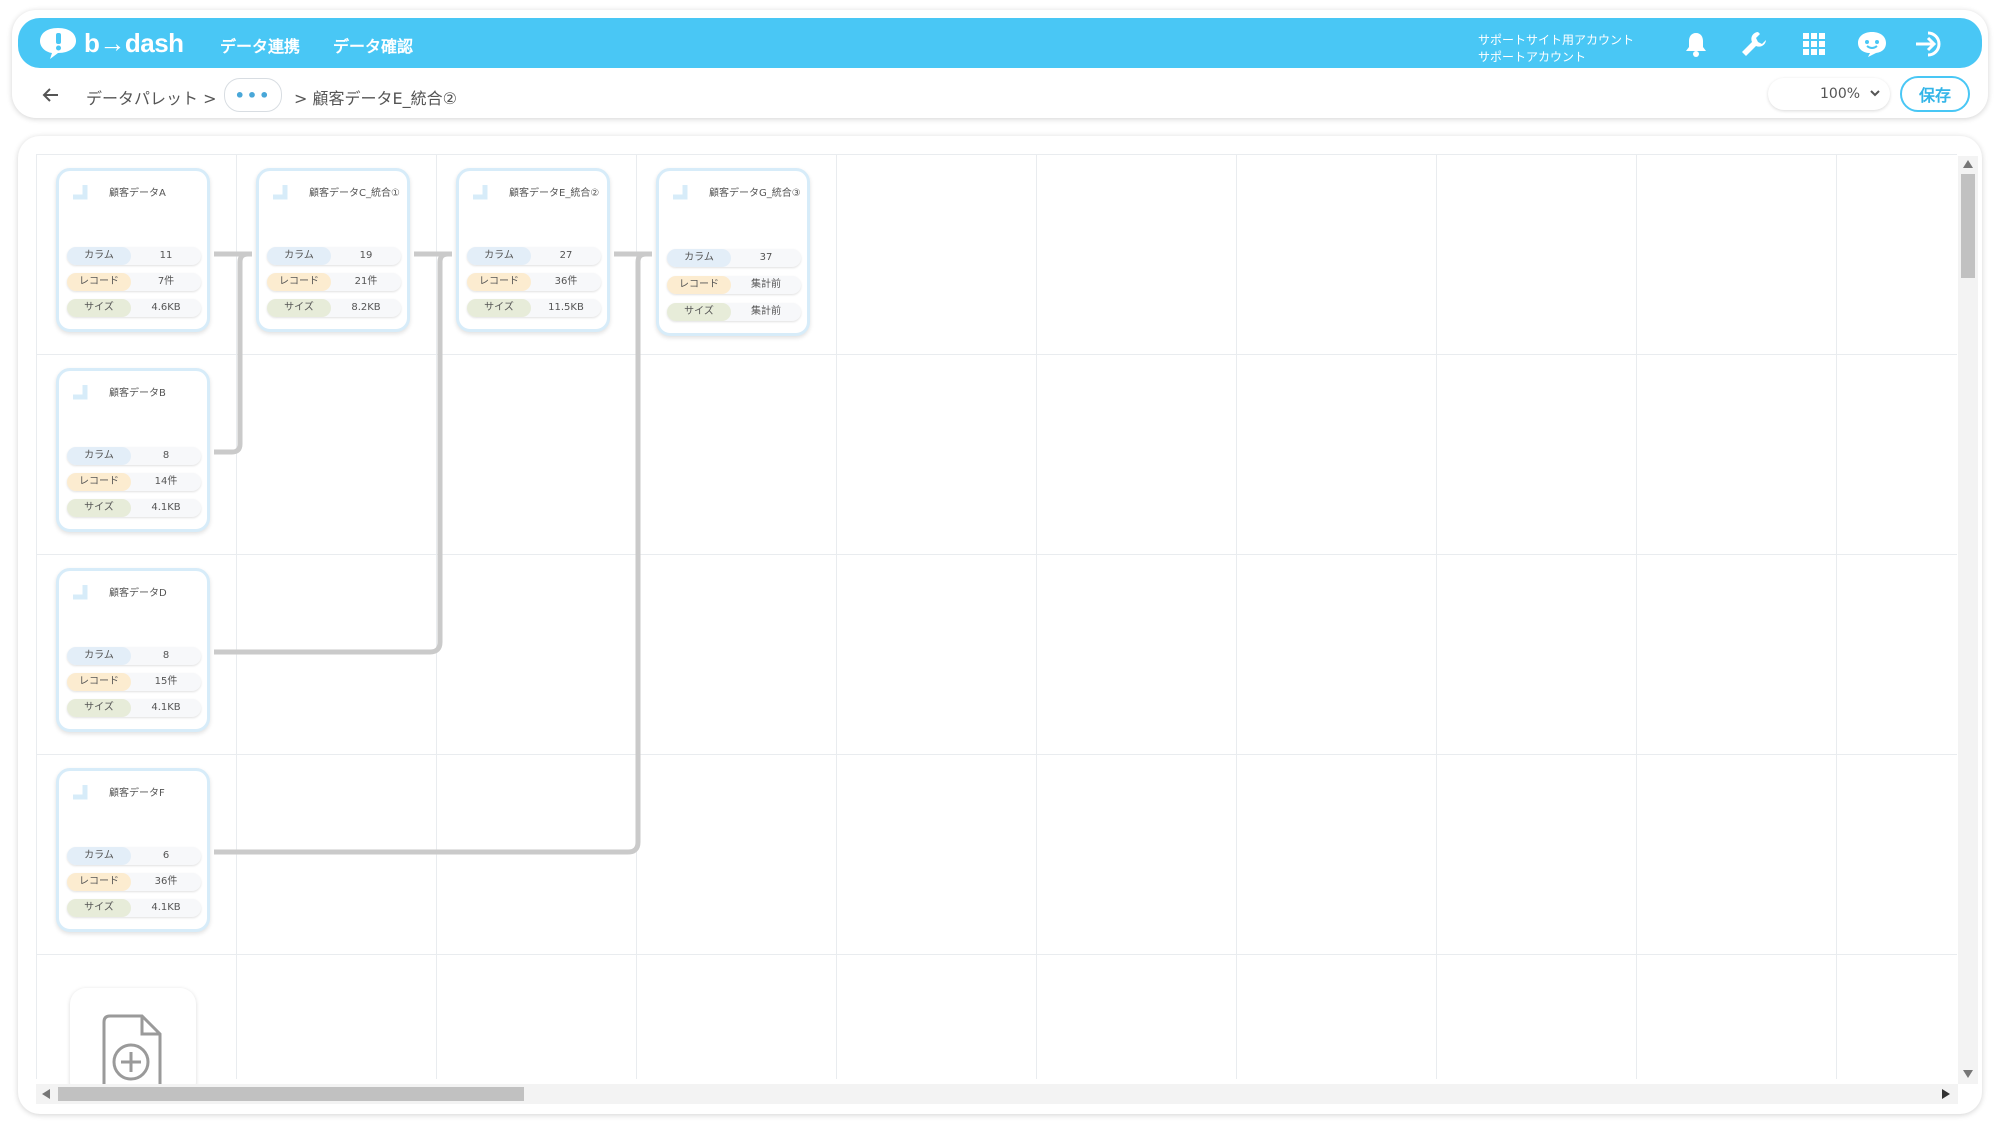 This screenshot has width=2000, height=1125. I want to click on breadcrumb-ellipsis-button: •••, so click(253, 95).